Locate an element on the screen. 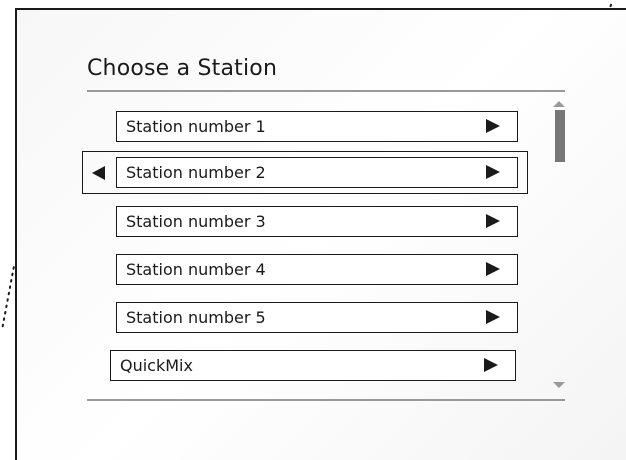 Image resolution: width=626 pixels, height=460 pixels. station-label: Station number 4 is located at coordinates (196, 269).